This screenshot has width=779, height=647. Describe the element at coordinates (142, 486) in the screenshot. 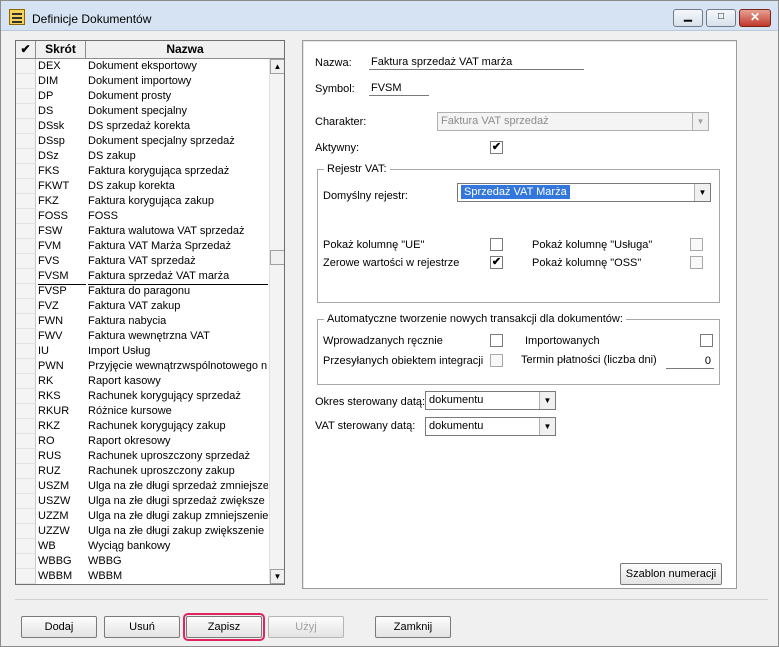

I see `list-item: USZM Ulga na złe długi sprzedaż zmniejsze` at that location.